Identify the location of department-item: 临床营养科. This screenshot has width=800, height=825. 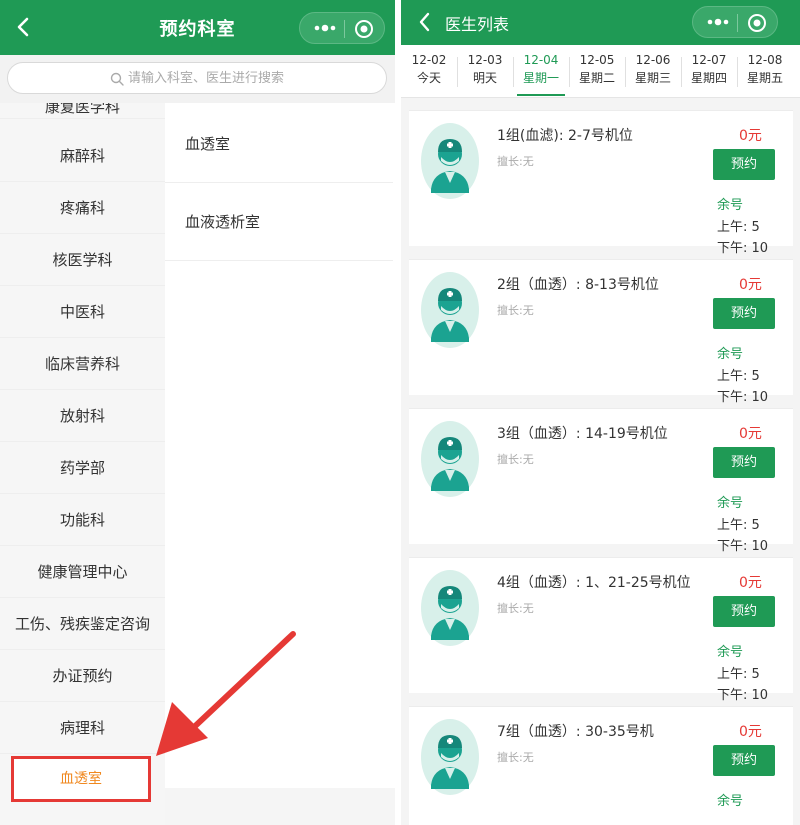
(82, 364).